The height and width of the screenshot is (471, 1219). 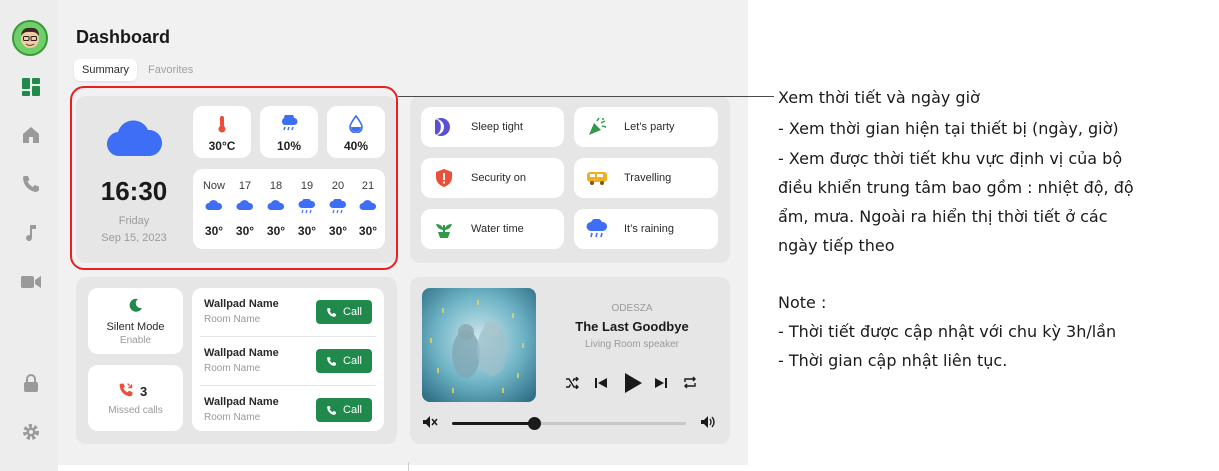 I want to click on repeat-icon, so click(x=690, y=385).